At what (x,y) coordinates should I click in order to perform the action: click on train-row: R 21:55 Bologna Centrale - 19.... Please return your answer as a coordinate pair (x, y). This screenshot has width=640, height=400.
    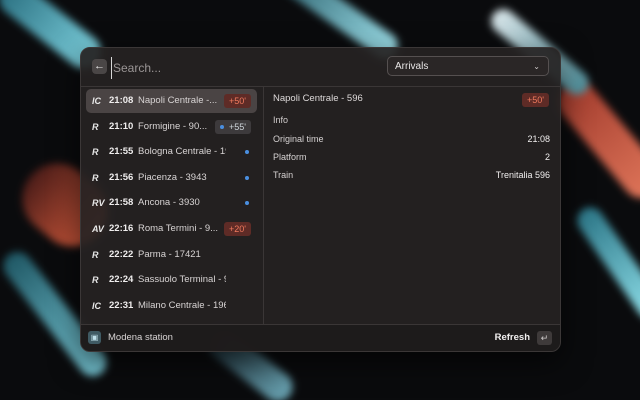
    Looking at the image, I should click on (171, 152).